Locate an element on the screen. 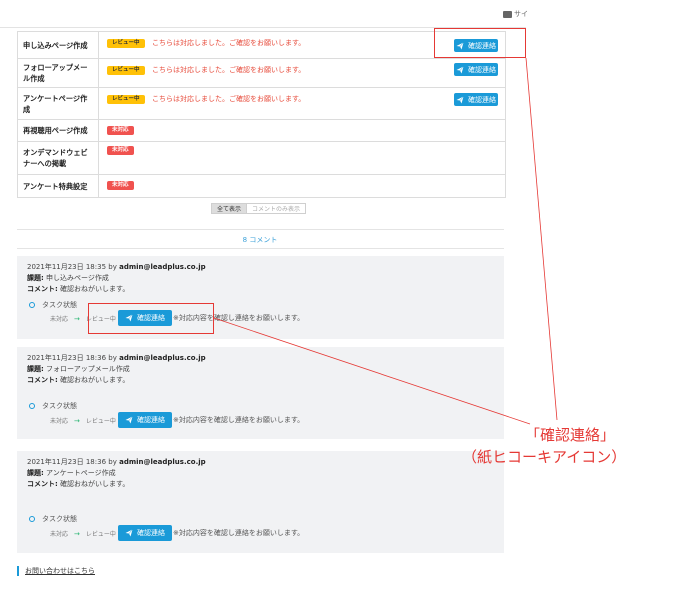 The width and height of the screenshot is (683, 598). annotation-title: 「確認連絡」 is located at coordinates (570, 435).